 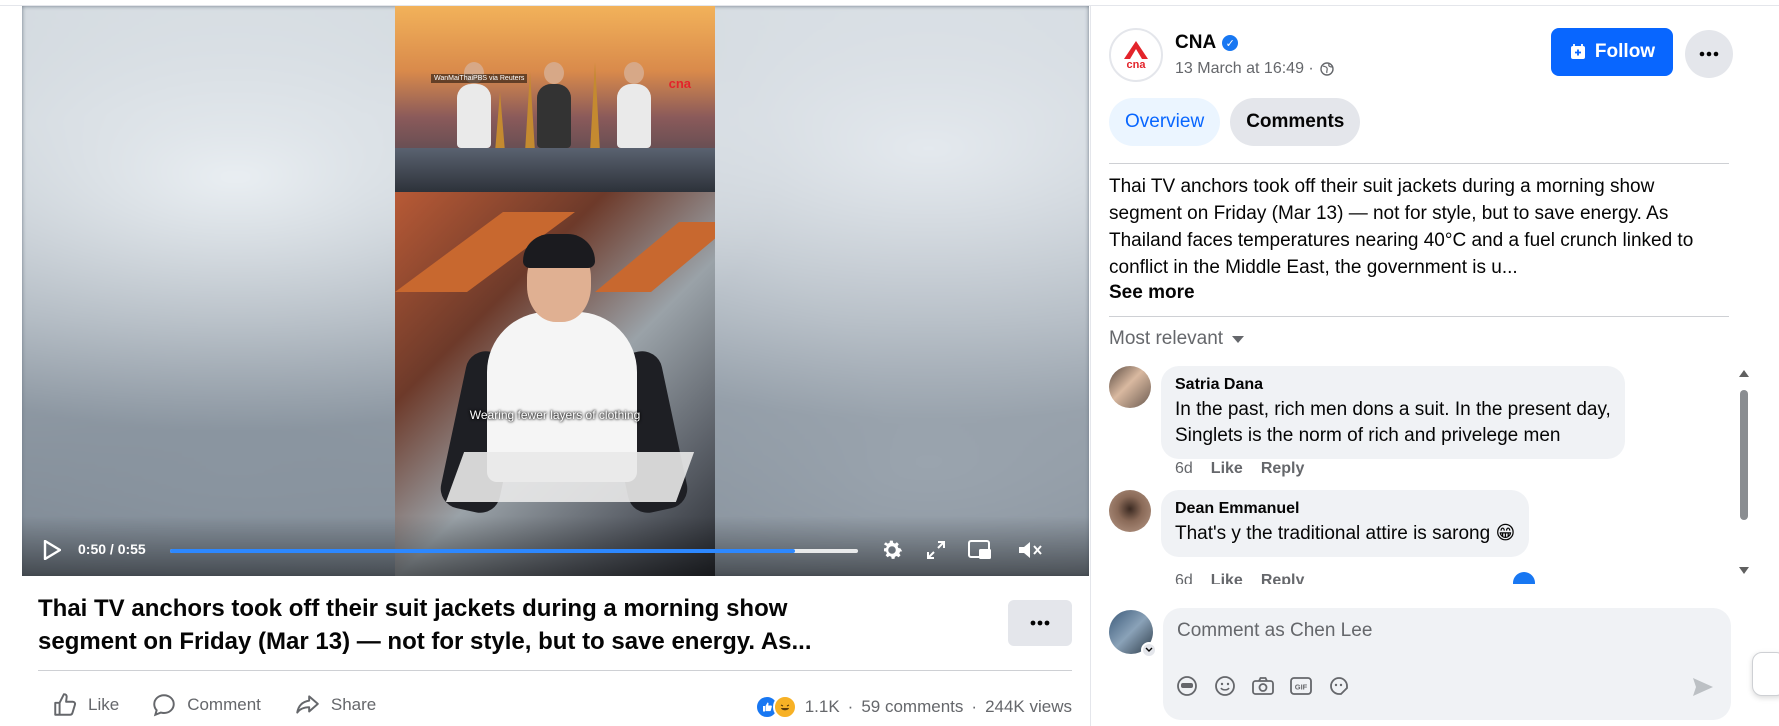 I want to click on follow-icon, so click(x=1577, y=51).